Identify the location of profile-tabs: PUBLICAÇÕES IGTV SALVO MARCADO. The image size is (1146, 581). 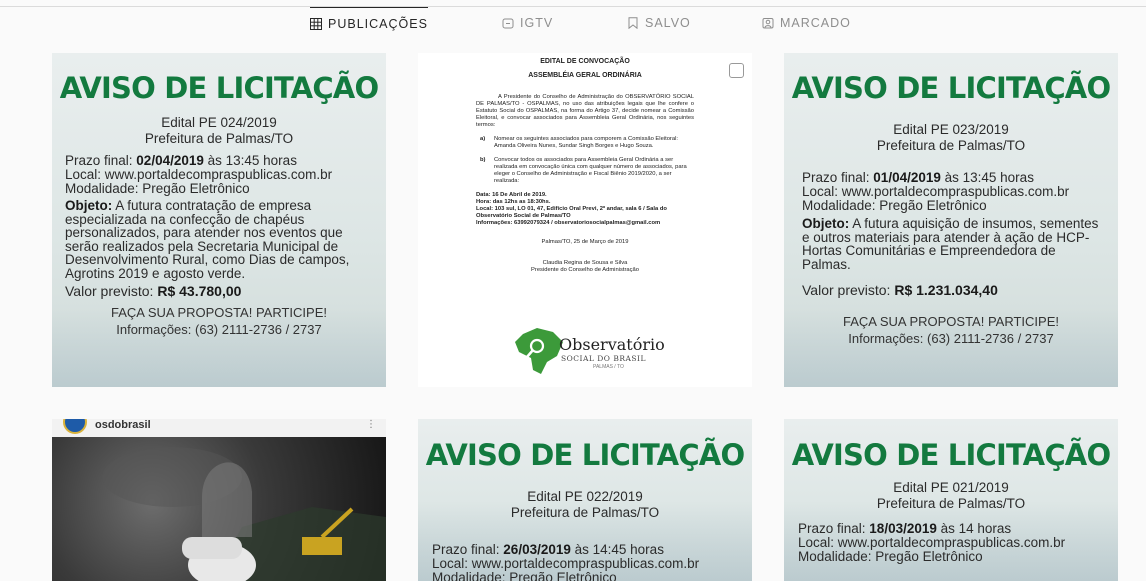
(573, 23).